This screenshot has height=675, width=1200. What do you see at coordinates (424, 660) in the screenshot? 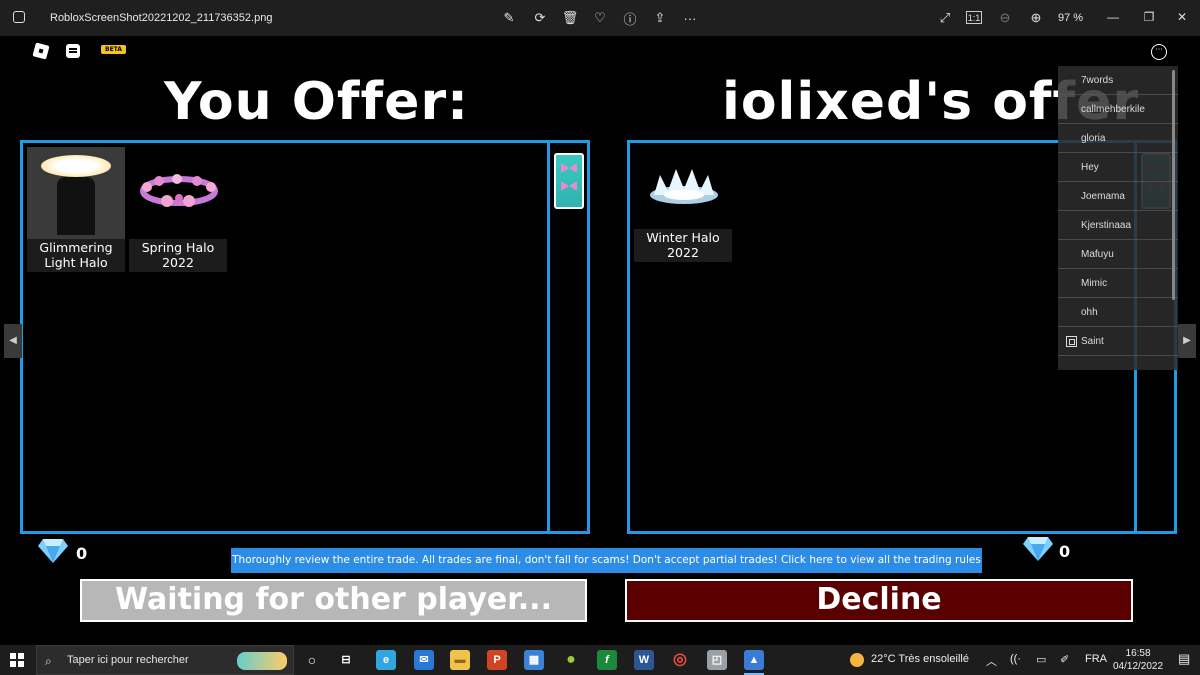
I see `mail-icon: ✉` at bounding box center [424, 660].